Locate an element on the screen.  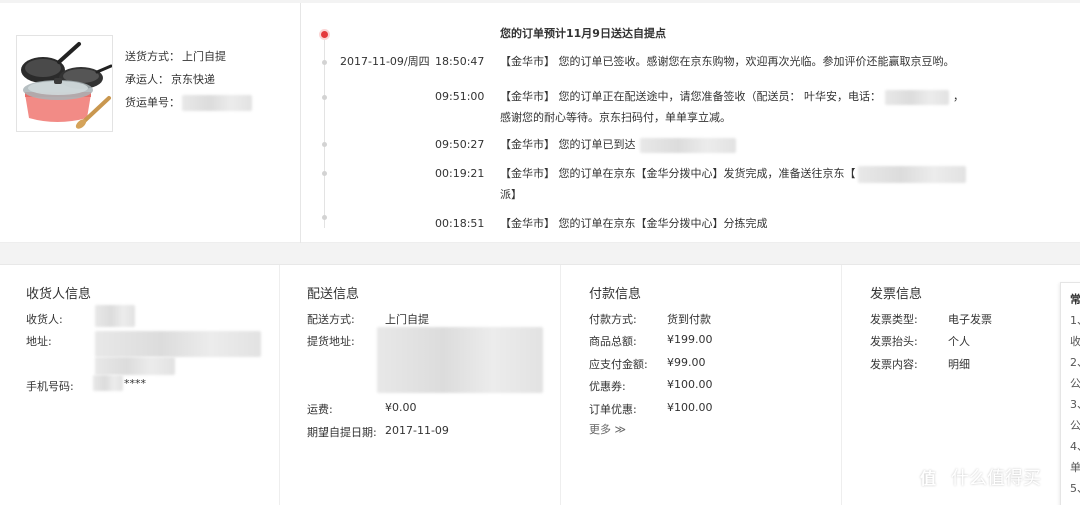
waybill-row: 货运单号： is located at coordinates (188, 102).